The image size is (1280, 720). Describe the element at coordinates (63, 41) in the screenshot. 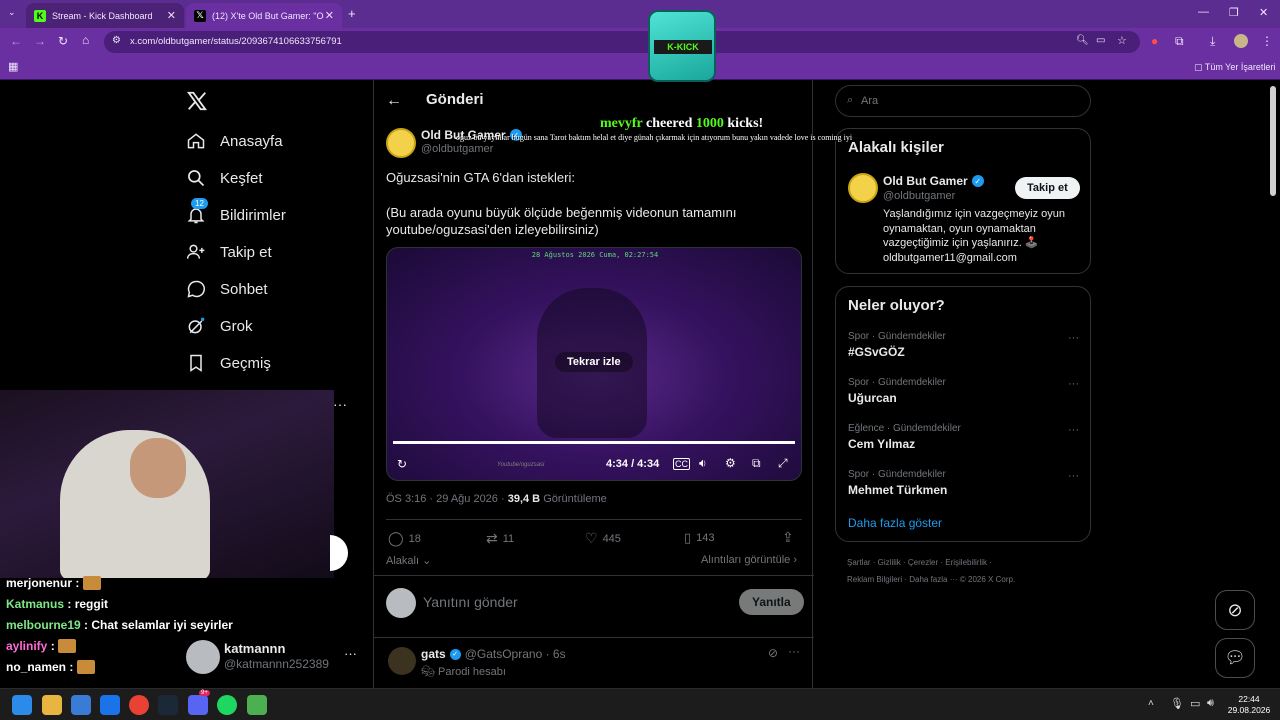

I see `reload-icon: ↻` at that location.